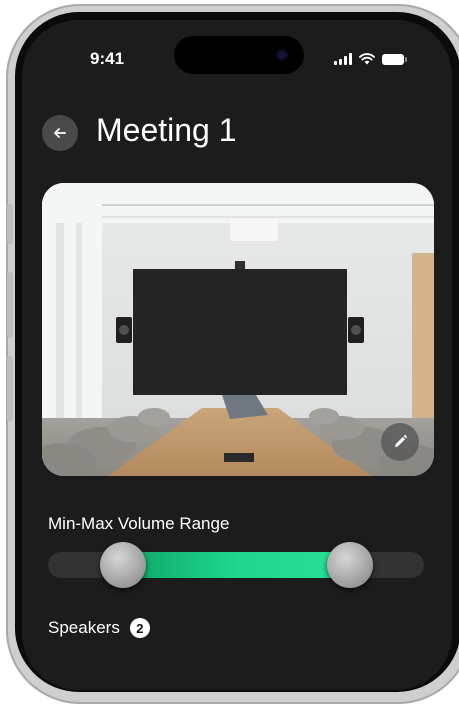 This screenshot has width=459, height=704. What do you see at coordinates (166, 130) in the screenshot?
I see `page-title: Meeting 1` at bounding box center [166, 130].